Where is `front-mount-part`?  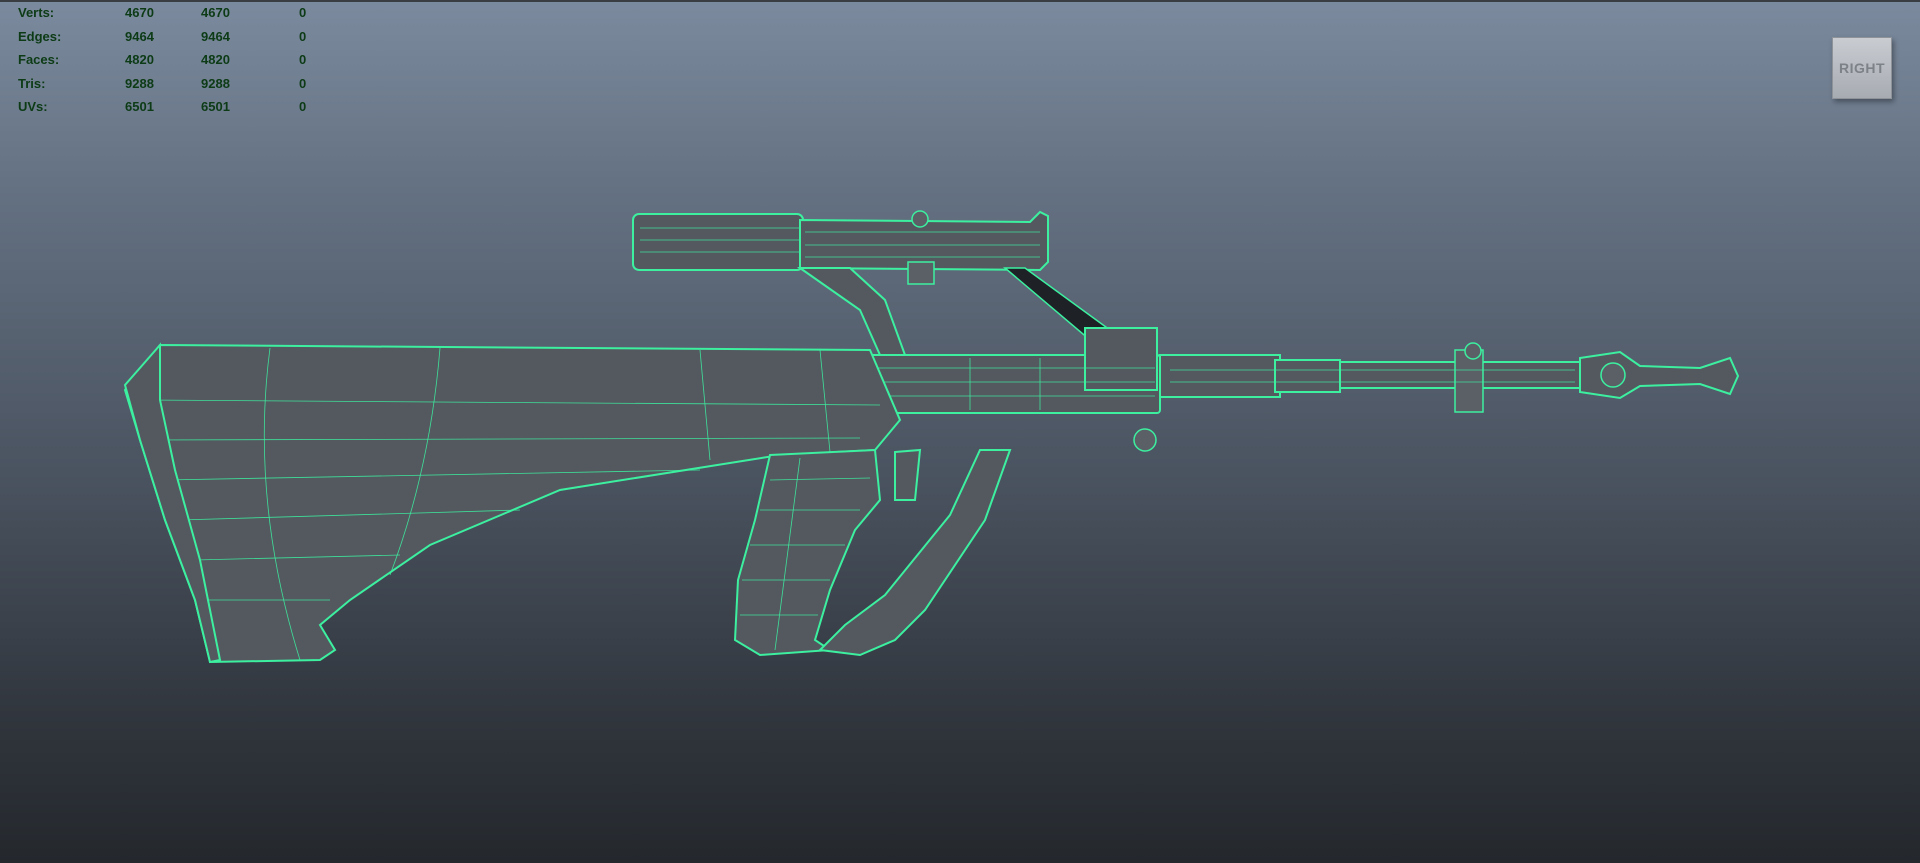 front-mount-part is located at coordinates (851, 311).